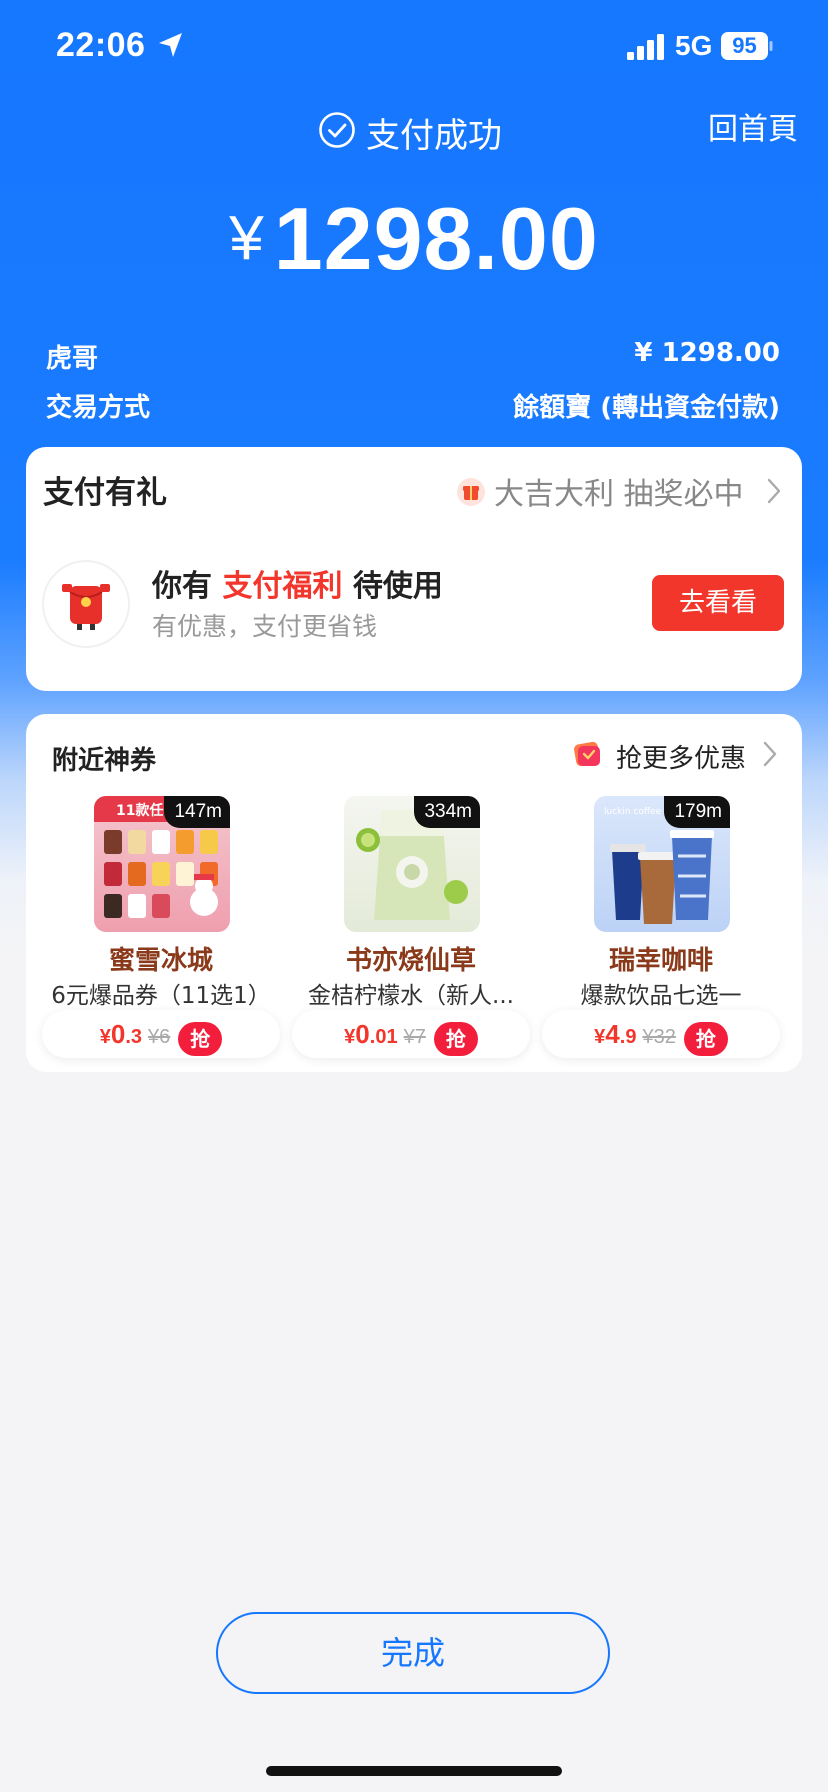 This screenshot has width=828, height=1792. What do you see at coordinates (753, 126) in the screenshot?
I see `back-to-home-link: 回首頁` at bounding box center [753, 126].